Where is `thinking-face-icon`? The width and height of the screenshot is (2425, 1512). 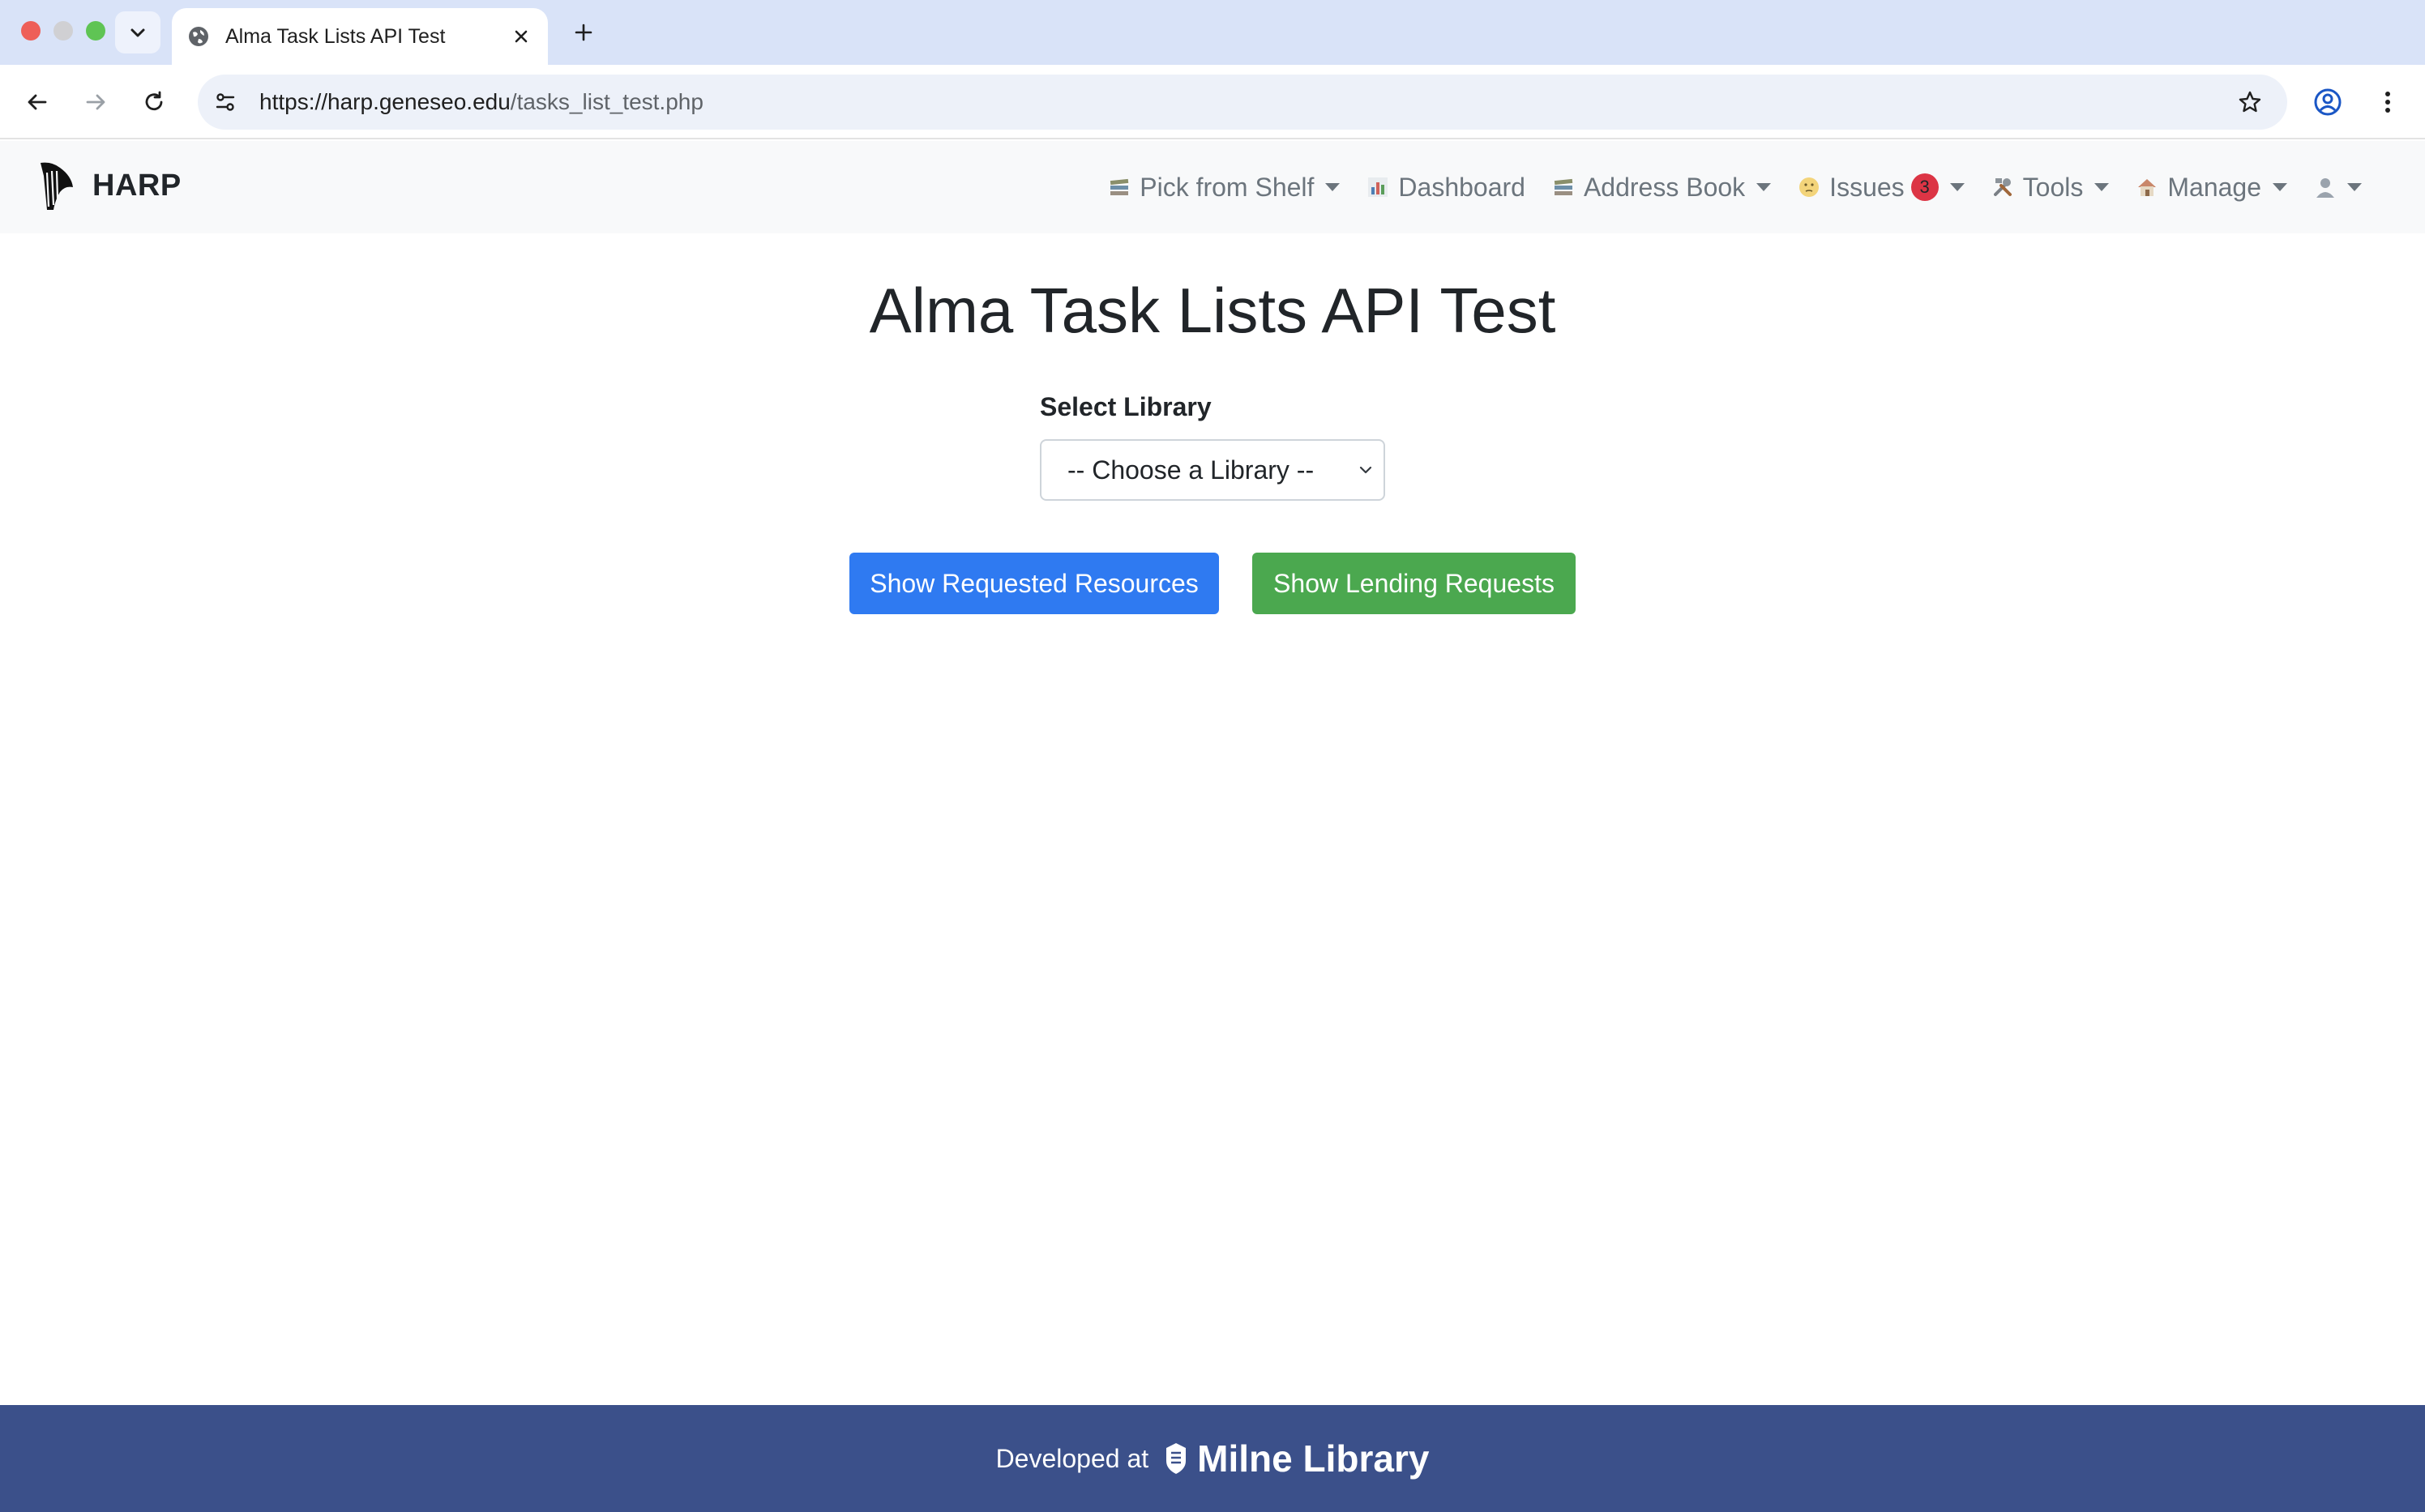 thinking-face-icon is located at coordinates (1809, 187).